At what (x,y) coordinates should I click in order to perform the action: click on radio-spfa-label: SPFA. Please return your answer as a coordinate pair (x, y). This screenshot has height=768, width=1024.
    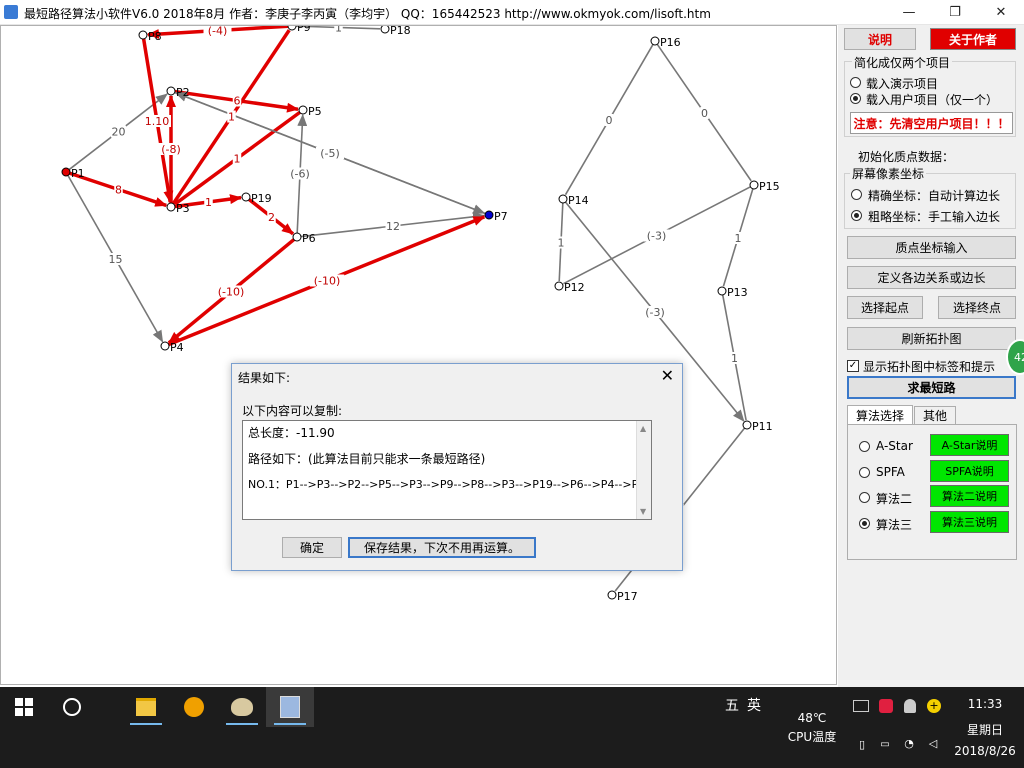
    Looking at the image, I should click on (890, 472).